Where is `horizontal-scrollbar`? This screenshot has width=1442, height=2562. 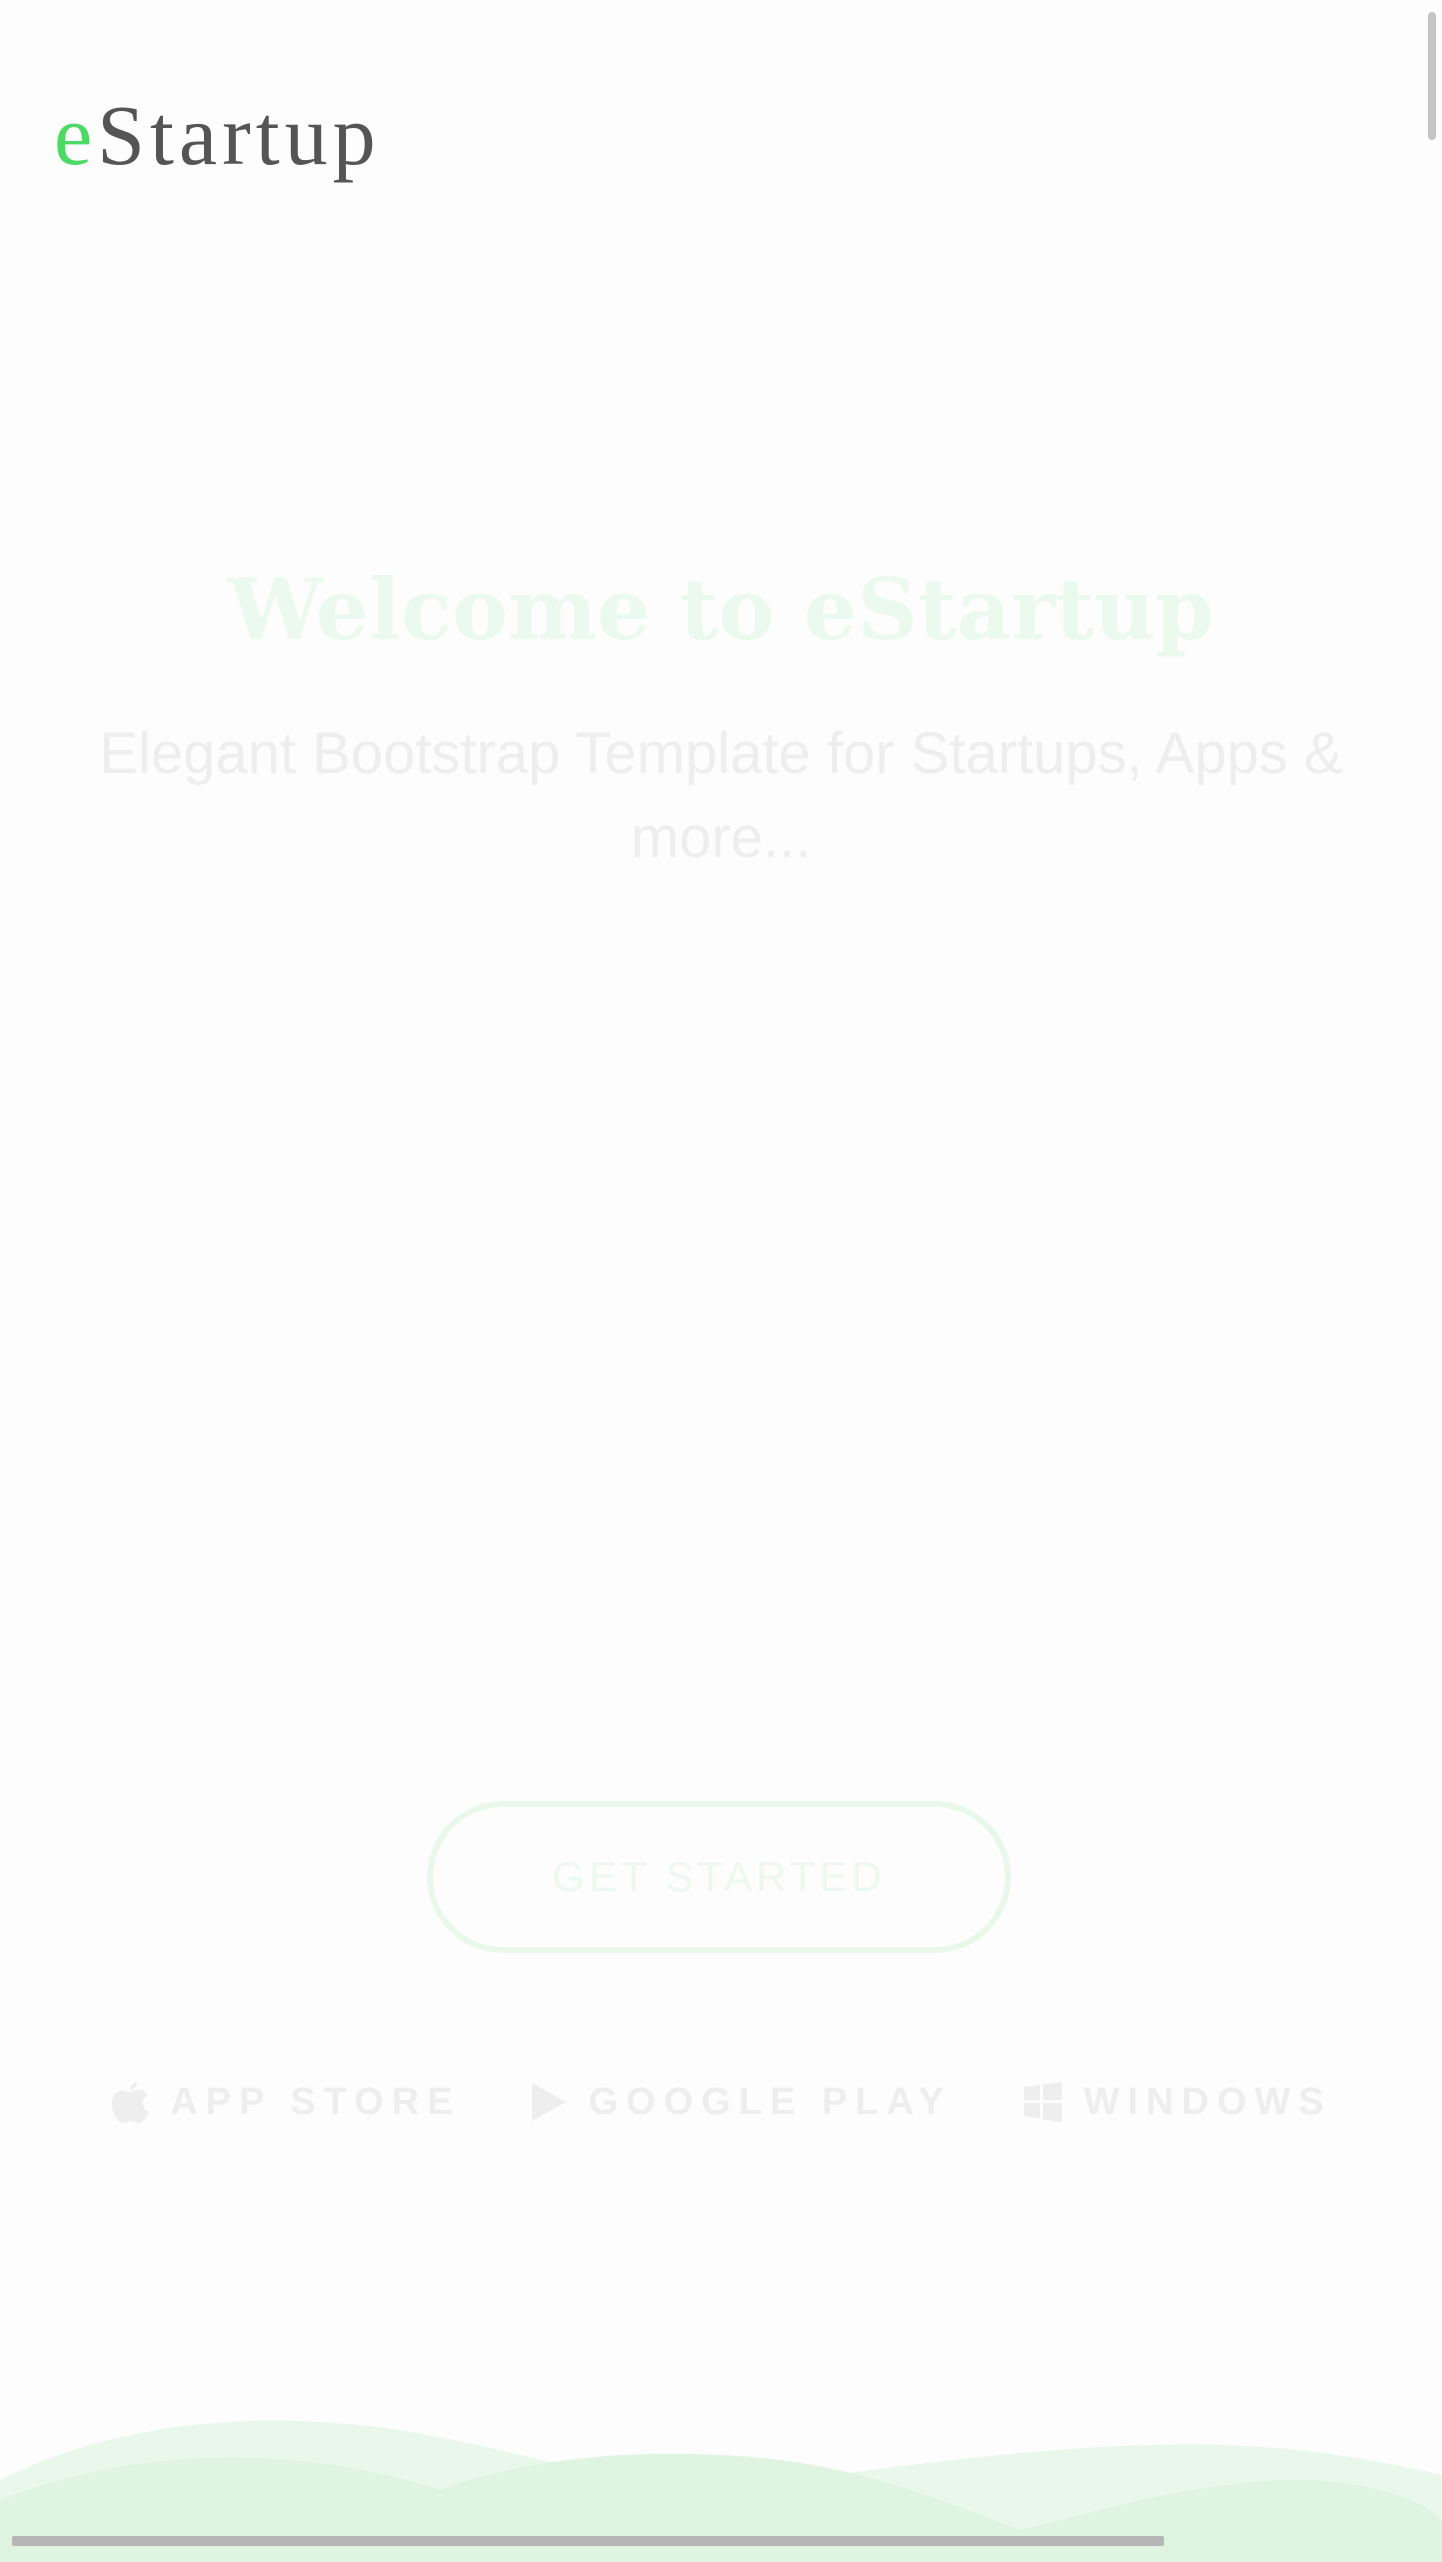
horizontal-scrollbar is located at coordinates (588, 2541).